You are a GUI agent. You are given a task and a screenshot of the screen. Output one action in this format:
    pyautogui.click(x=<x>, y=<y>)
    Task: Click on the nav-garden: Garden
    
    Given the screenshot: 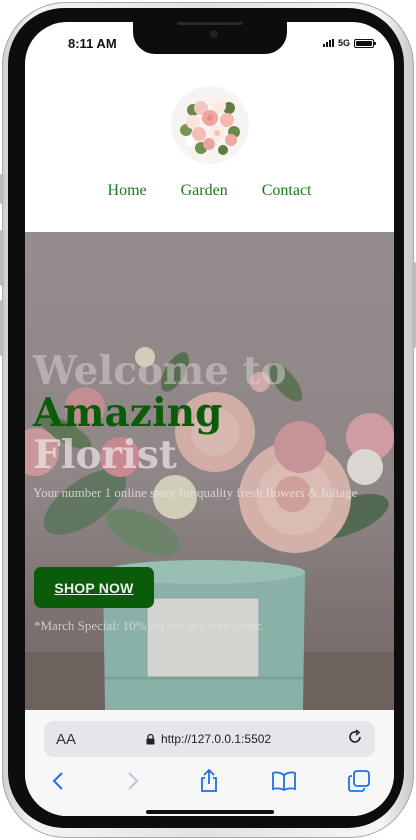 What is the action you would take?
    pyautogui.click(x=204, y=191)
    